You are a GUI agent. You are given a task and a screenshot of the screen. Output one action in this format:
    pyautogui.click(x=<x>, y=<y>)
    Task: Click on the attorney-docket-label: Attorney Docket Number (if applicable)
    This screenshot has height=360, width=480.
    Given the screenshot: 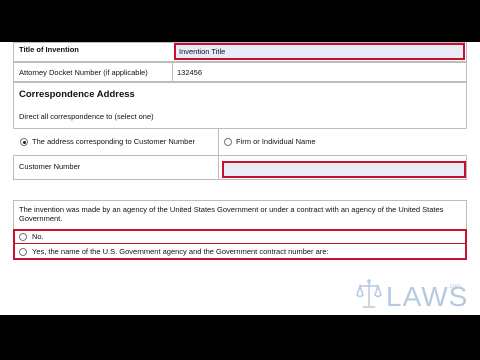 What is the action you would take?
    pyautogui.click(x=83, y=72)
    